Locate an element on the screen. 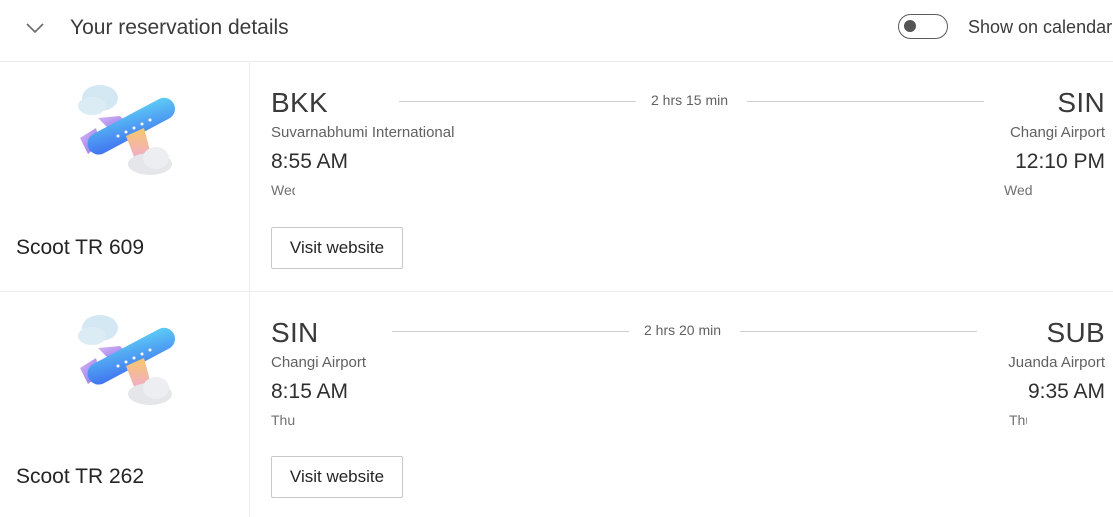  departure-time: 8:15 AM is located at coordinates (310, 391).